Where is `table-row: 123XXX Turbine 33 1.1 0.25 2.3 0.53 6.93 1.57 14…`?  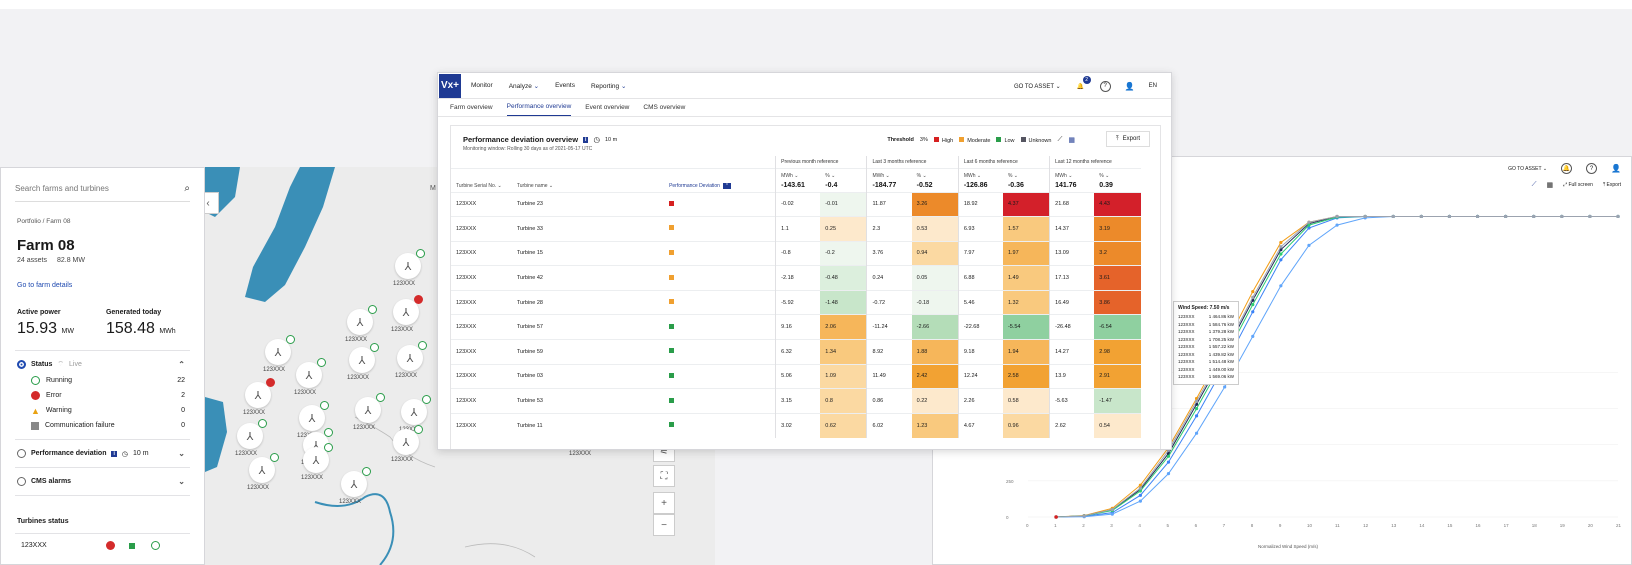
table-row: 123XXX Turbine 33 1.1 0.25 2.3 0.53 6.93 1.57 14… is located at coordinates (796, 229).